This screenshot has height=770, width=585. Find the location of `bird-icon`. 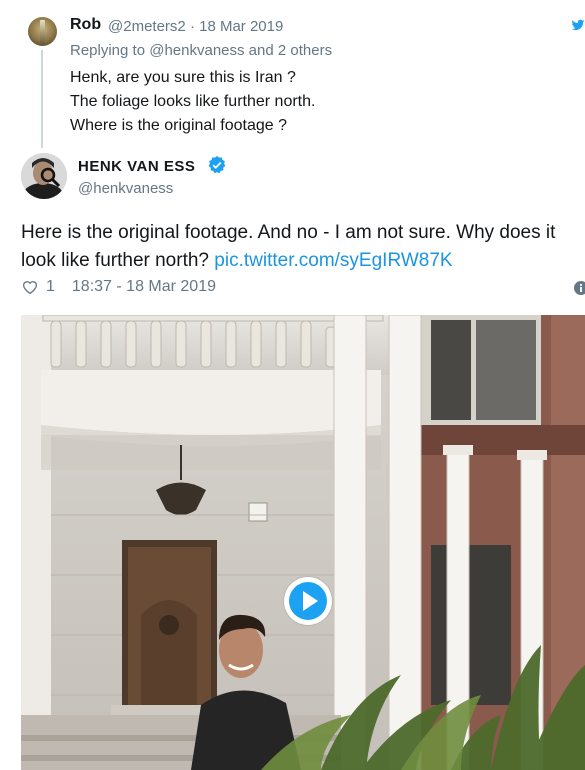

bird-icon is located at coordinates (578, 25).